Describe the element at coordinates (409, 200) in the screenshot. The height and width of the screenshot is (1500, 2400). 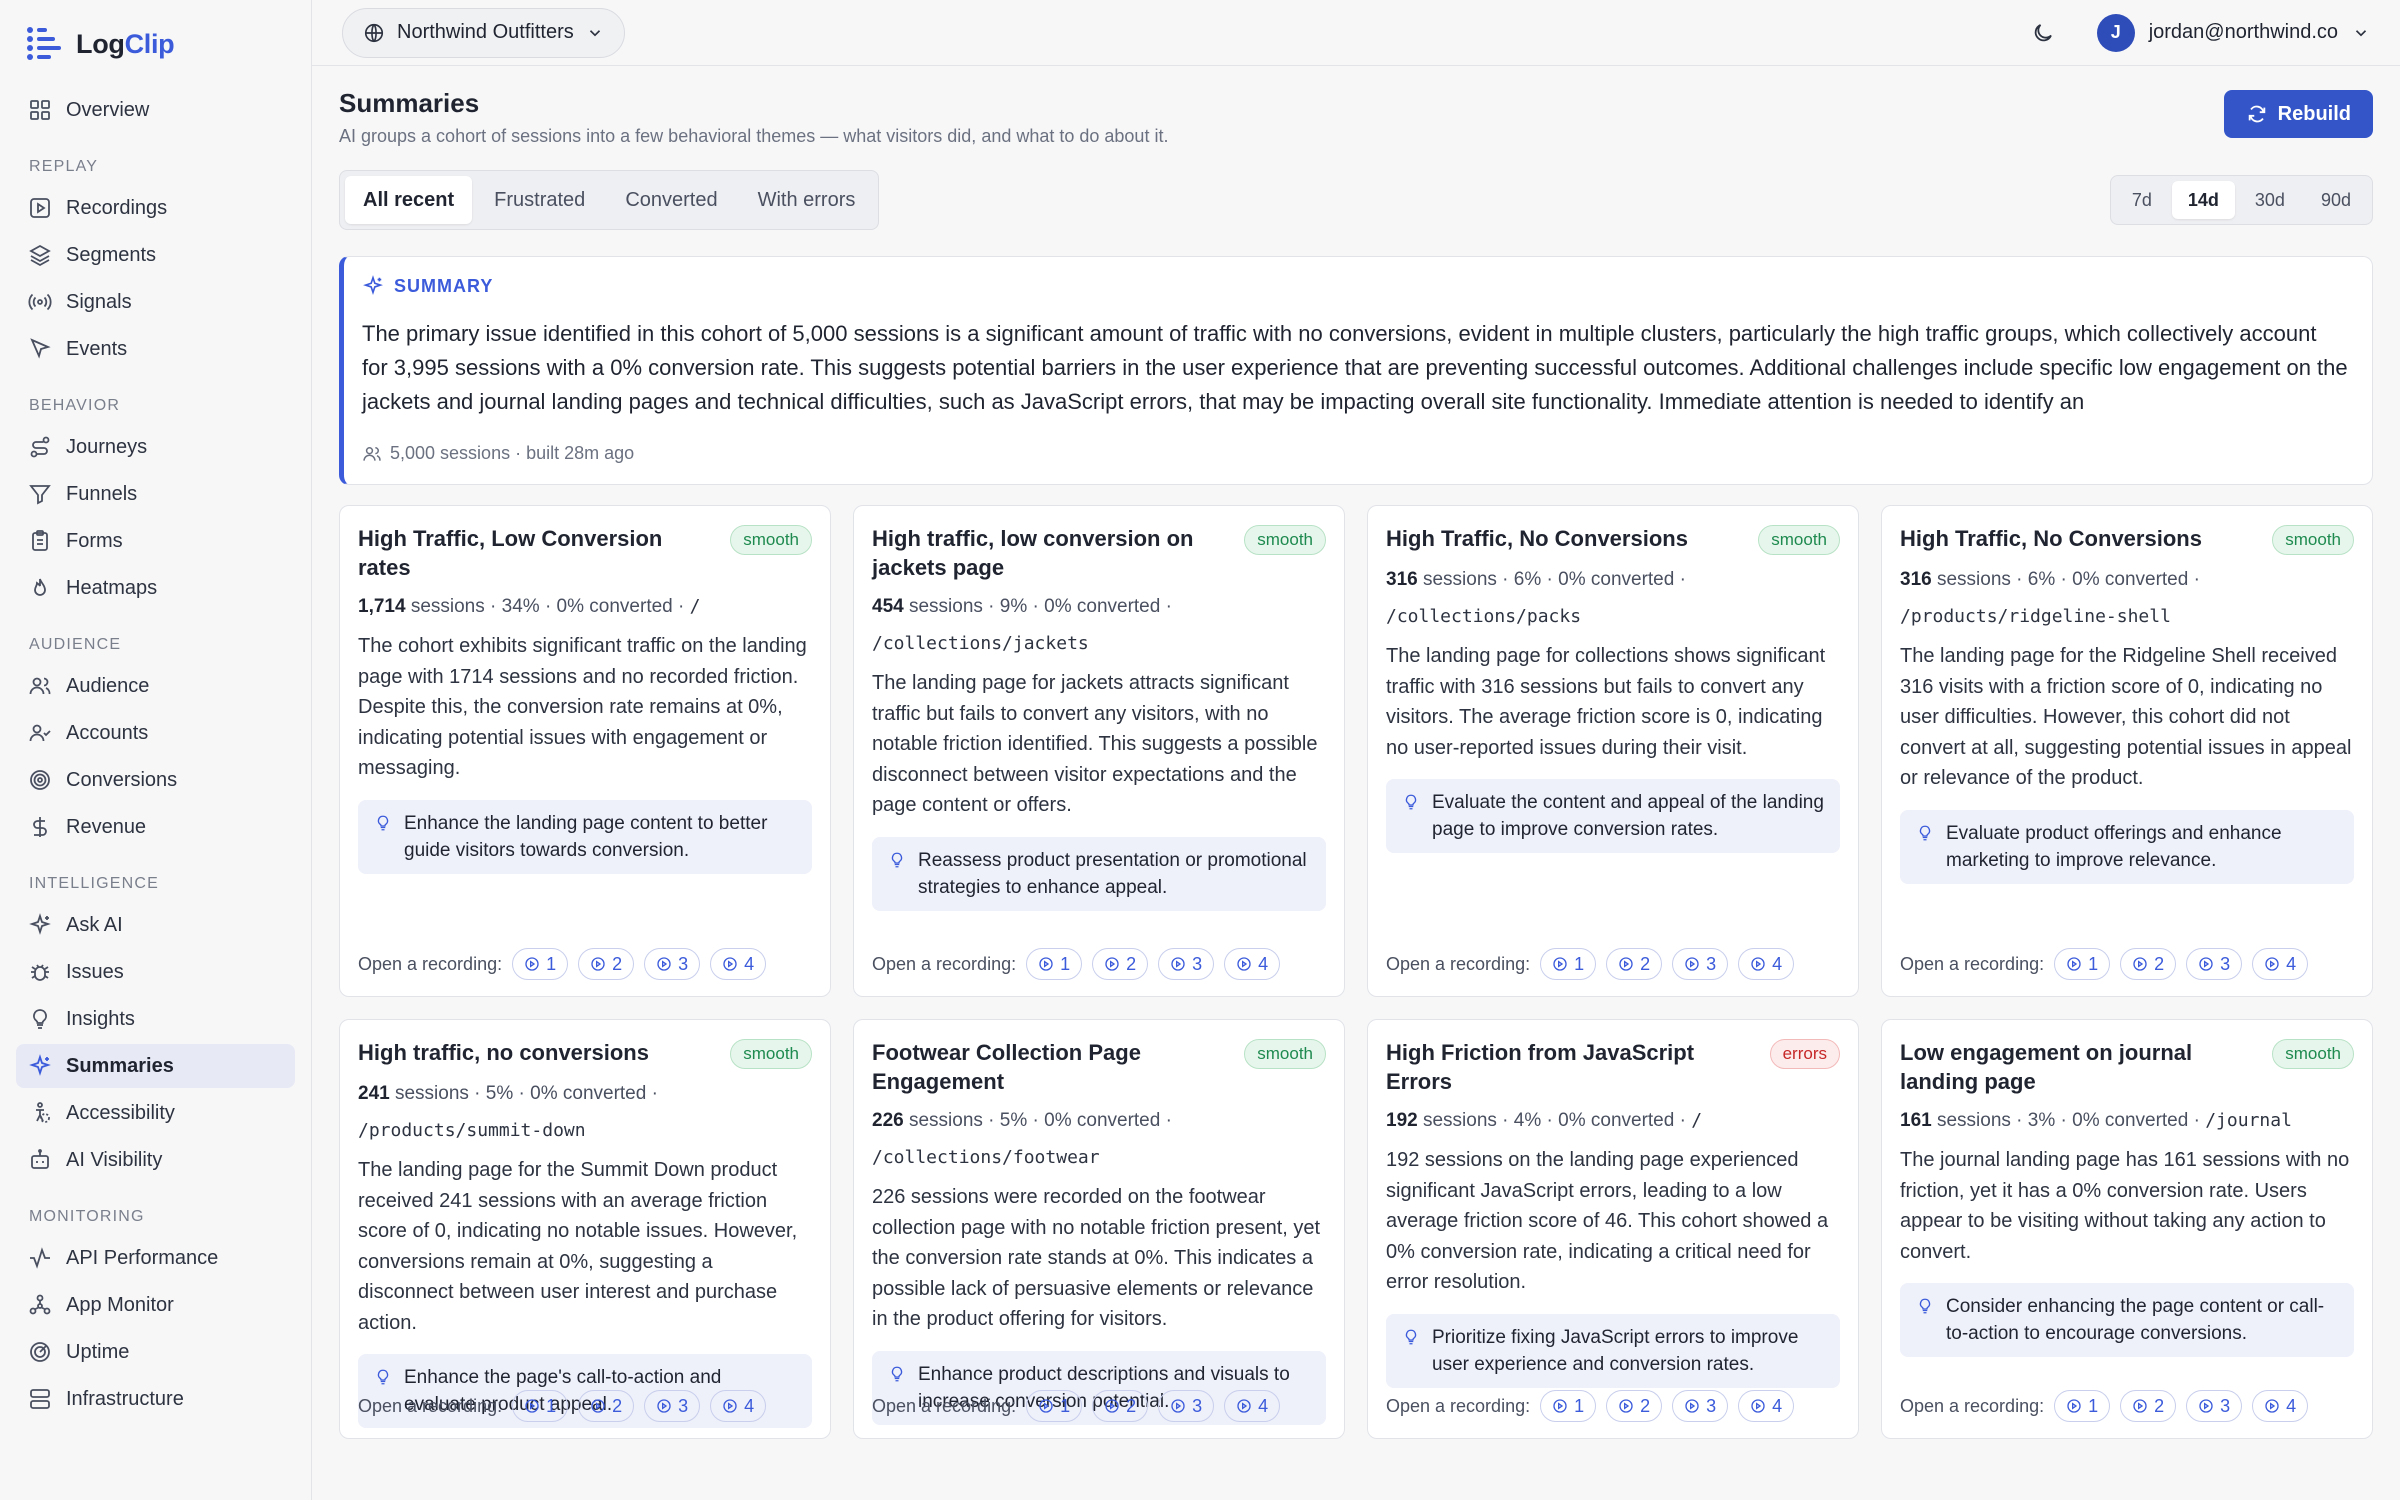
I see `filter-all-recent: All recent` at that location.